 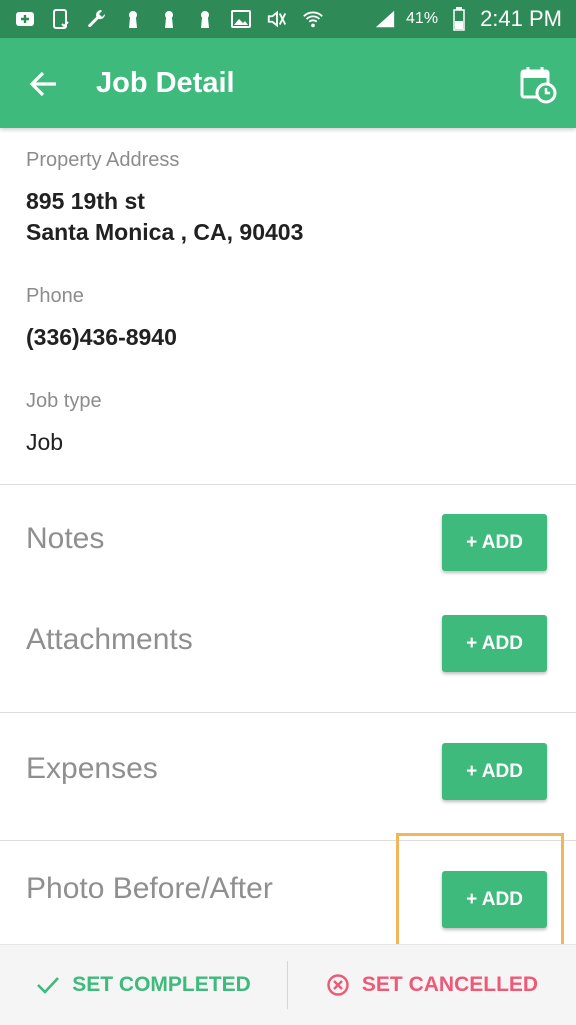 I want to click on address-label: Property Address, so click(x=103, y=160).